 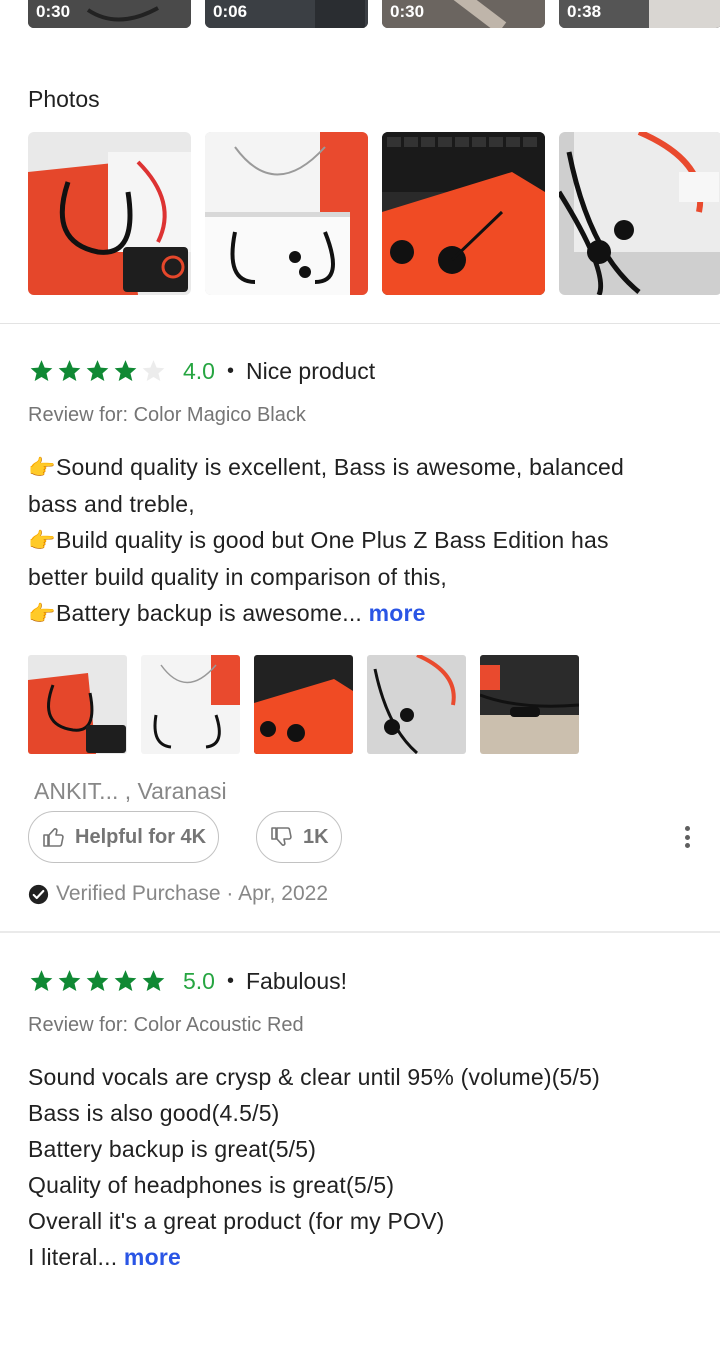 What do you see at coordinates (584, 11) in the screenshot?
I see `video-duration: 0:38` at bounding box center [584, 11].